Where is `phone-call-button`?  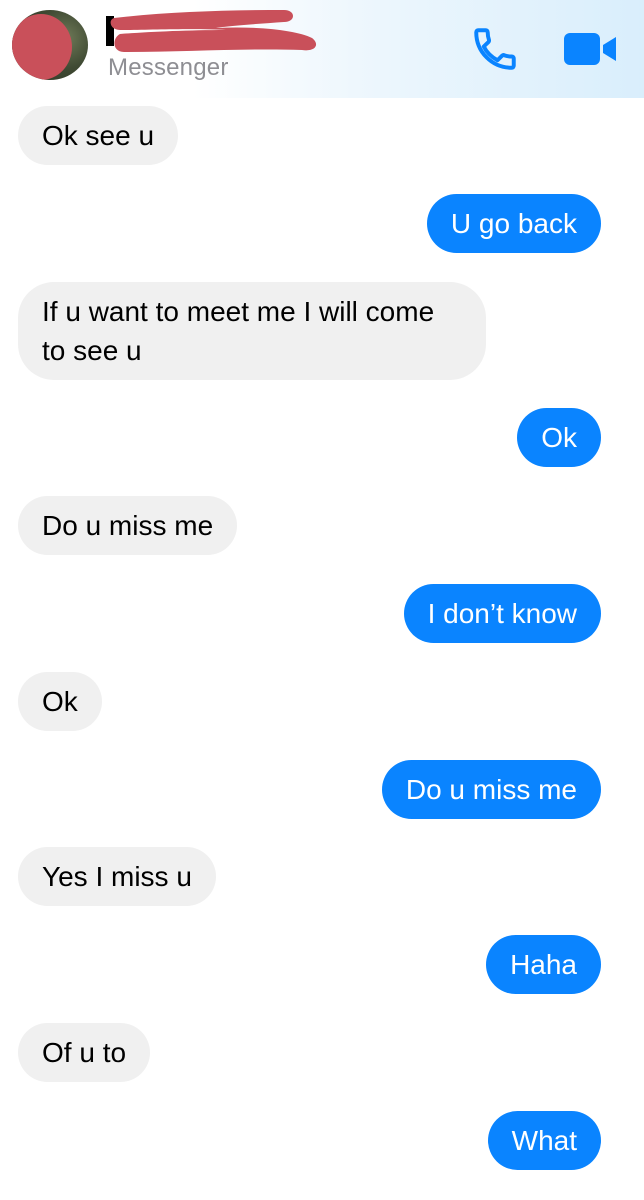 phone-call-button is located at coordinates (495, 49).